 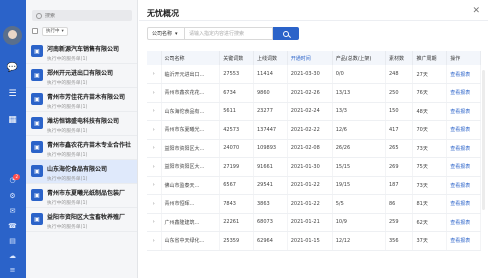 What do you see at coordinates (35, 31) in the screenshot?
I see `select-all-checkbox` at bounding box center [35, 31].